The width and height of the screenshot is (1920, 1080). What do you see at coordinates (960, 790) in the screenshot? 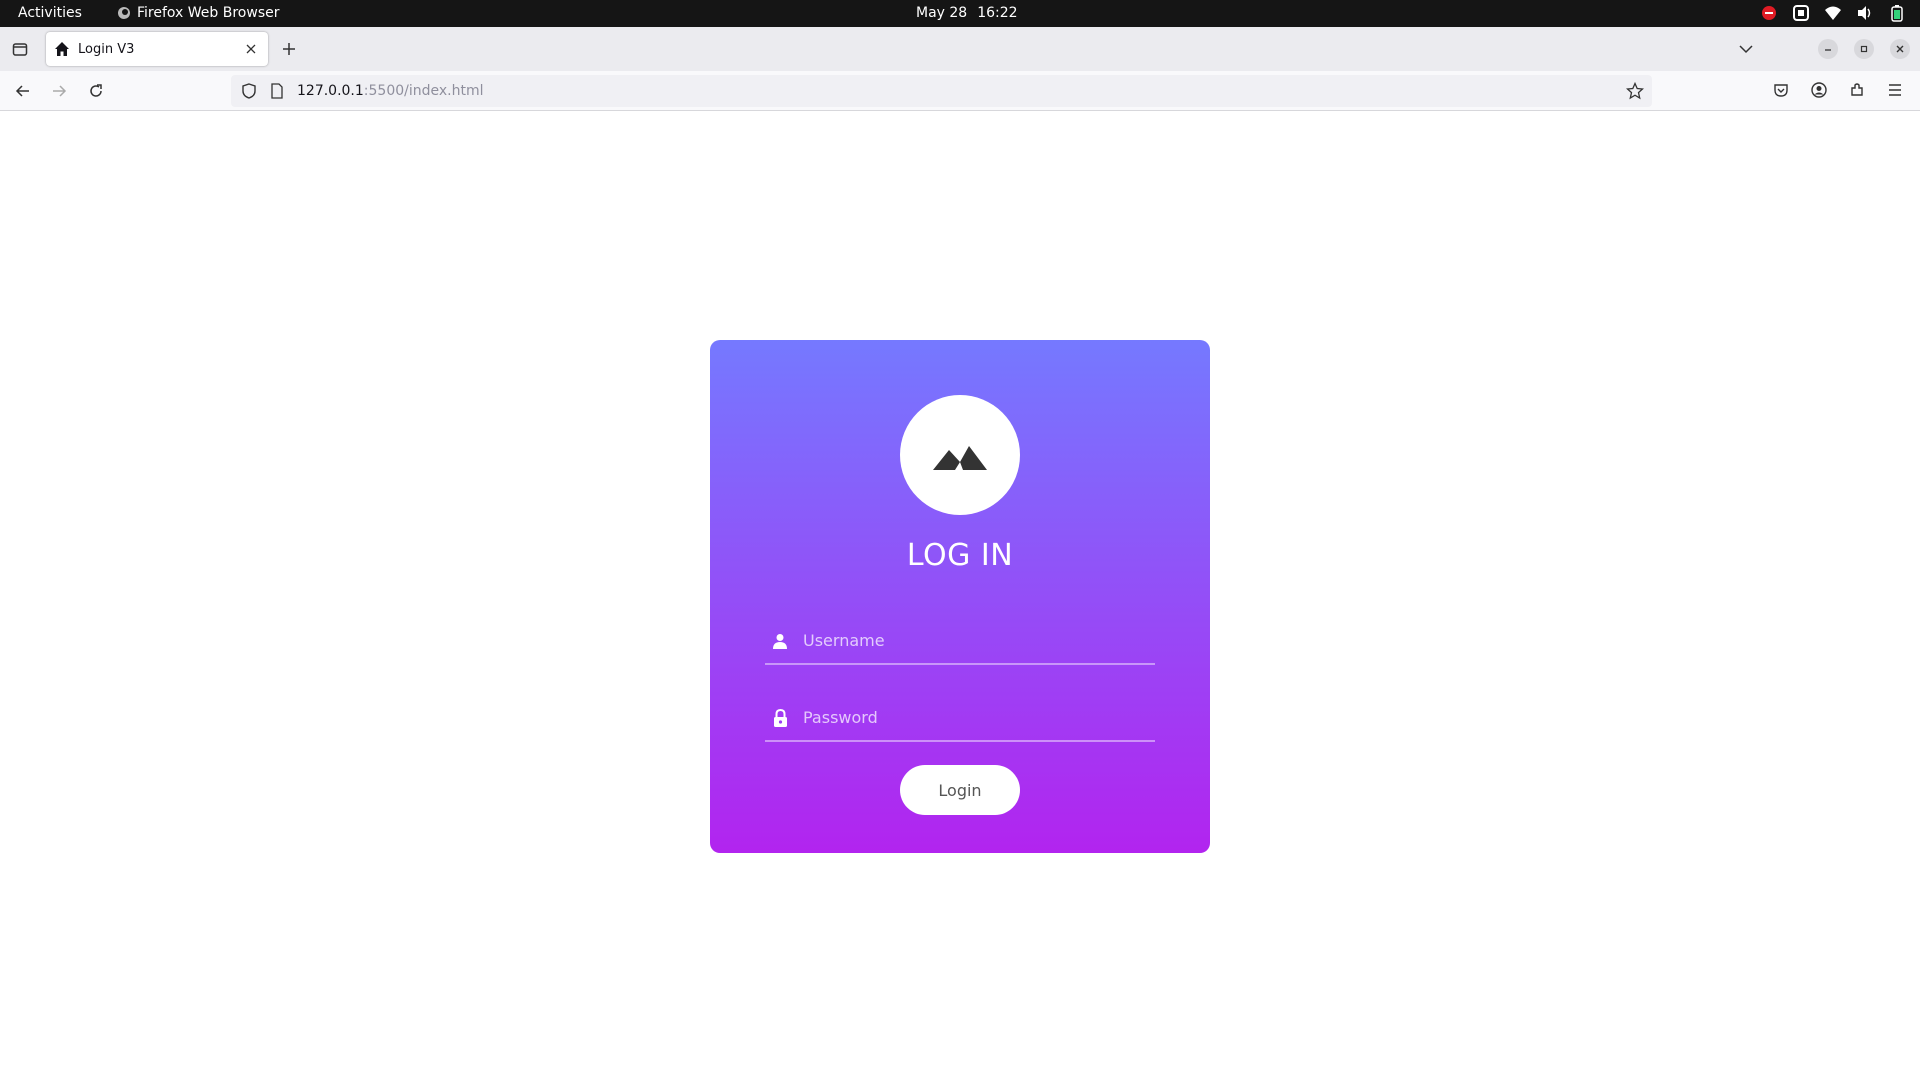
I see `login-button: Login` at bounding box center [960, 790].